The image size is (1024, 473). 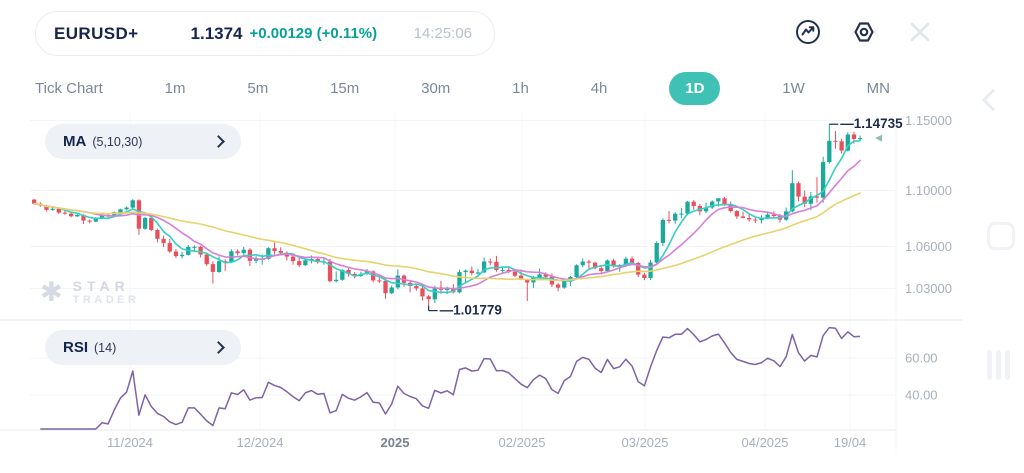 I want to click on ma-label: MA, so click(x=75, y=141).